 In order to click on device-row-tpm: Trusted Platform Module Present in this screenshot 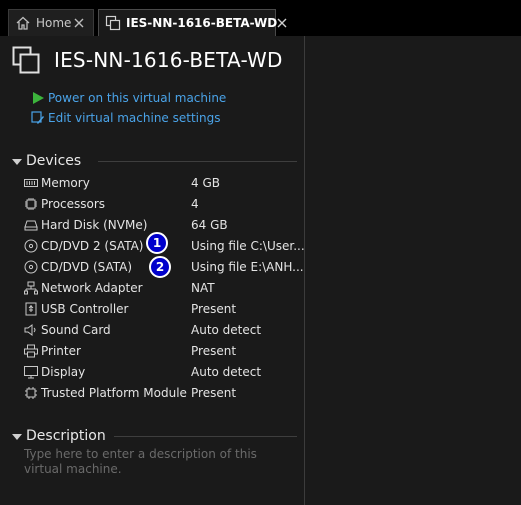, I will do `click(159, 392)`.